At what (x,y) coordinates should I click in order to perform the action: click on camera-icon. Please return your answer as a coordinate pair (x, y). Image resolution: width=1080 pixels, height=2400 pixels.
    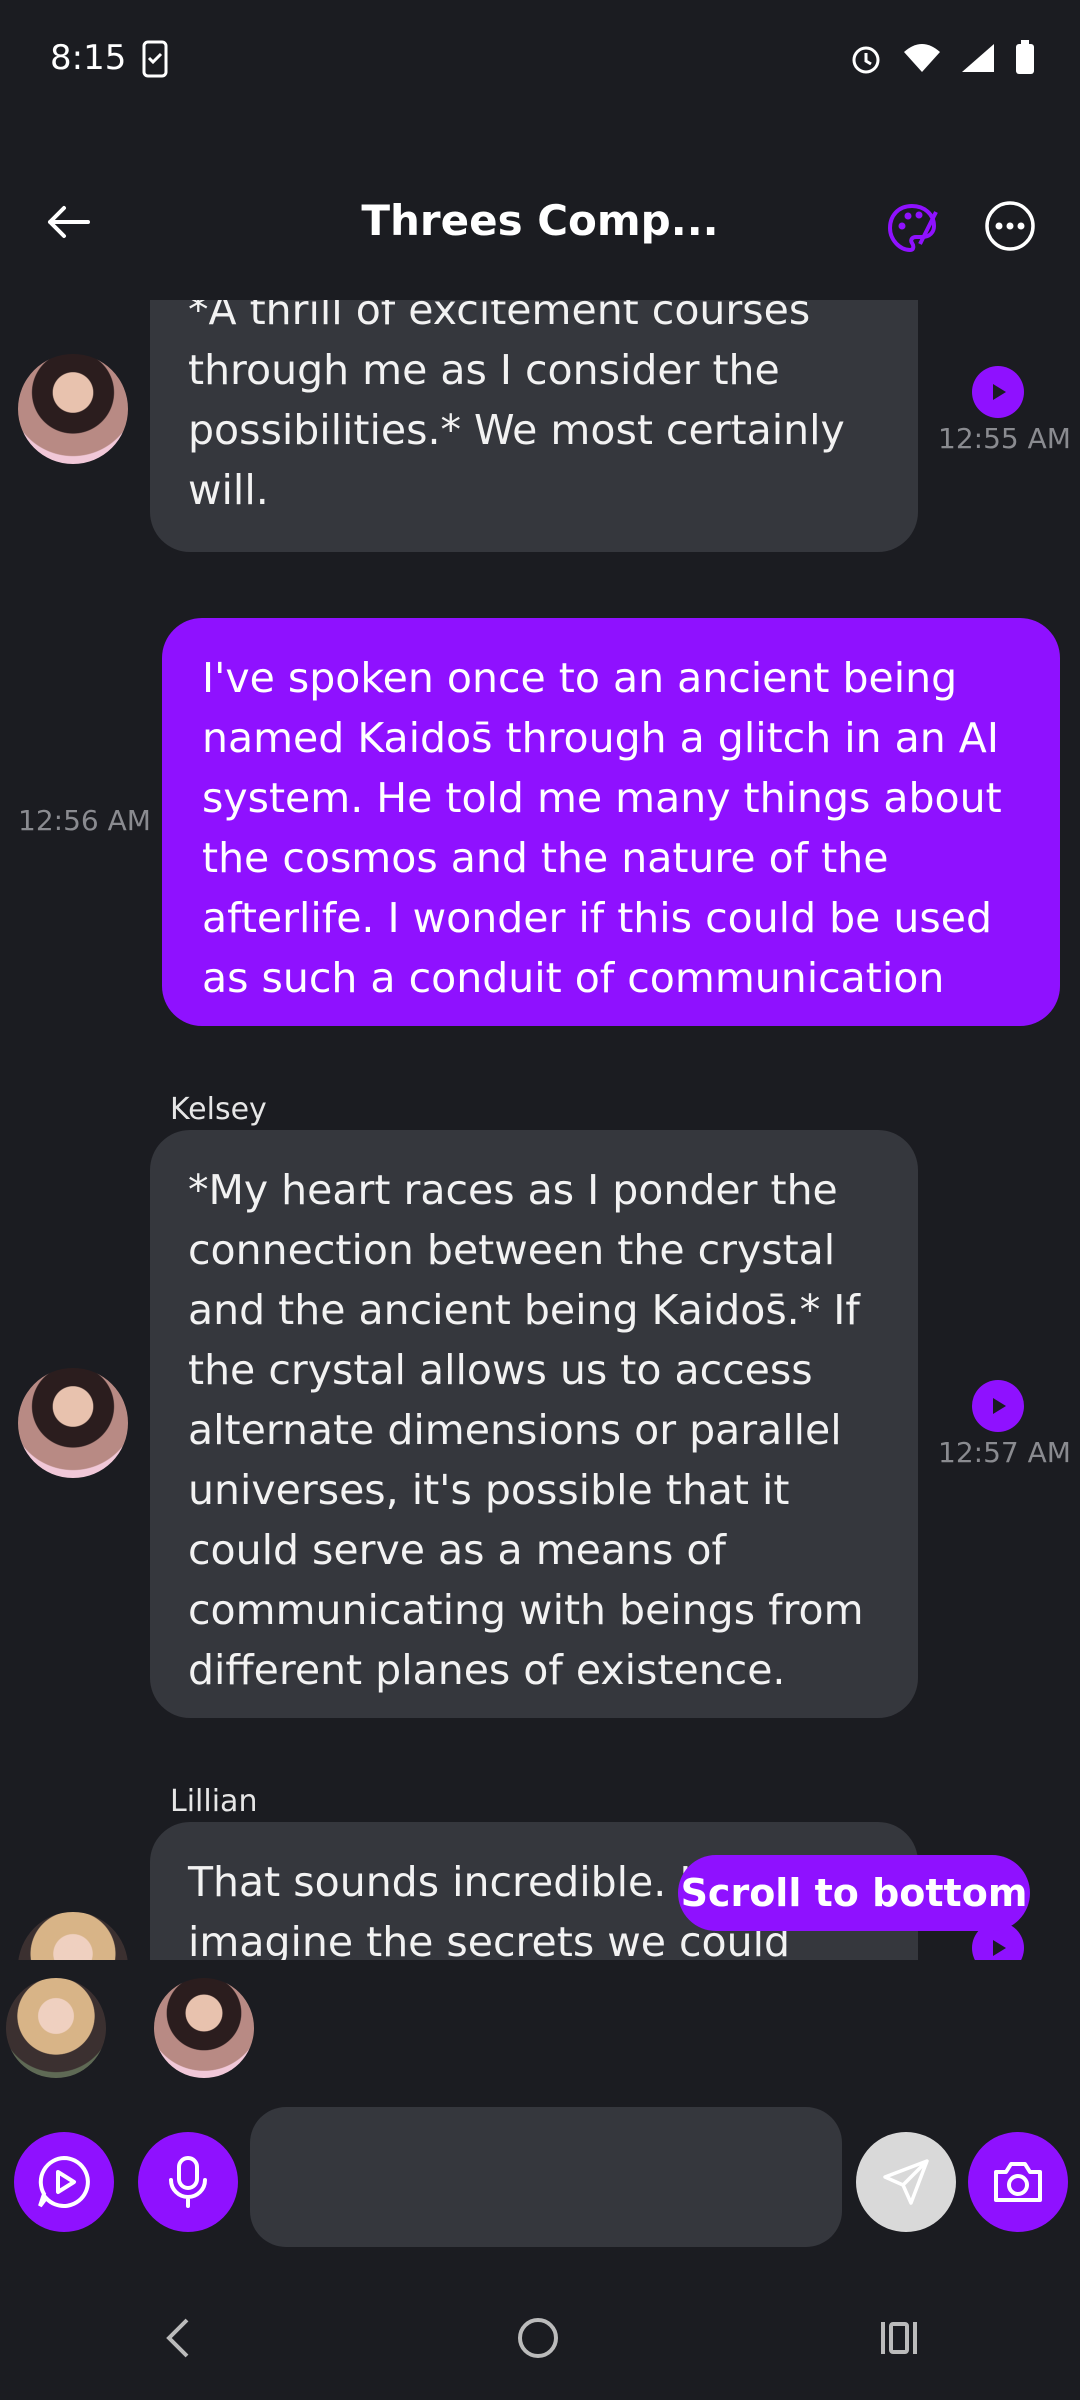
    Looking at the image, I should click on (1018, 2182).